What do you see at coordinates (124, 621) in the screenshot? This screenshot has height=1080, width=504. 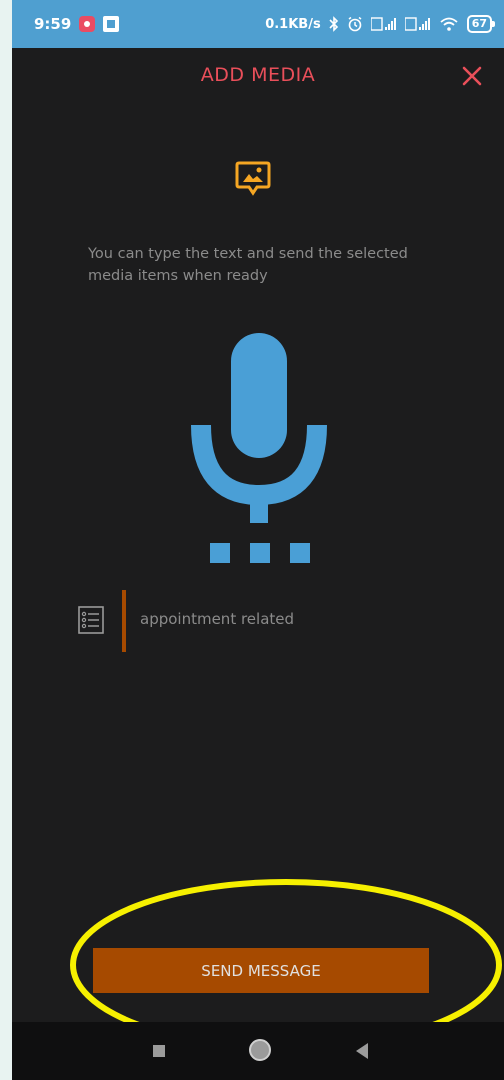 I see `note-divider` at bounding box center [124, 621].